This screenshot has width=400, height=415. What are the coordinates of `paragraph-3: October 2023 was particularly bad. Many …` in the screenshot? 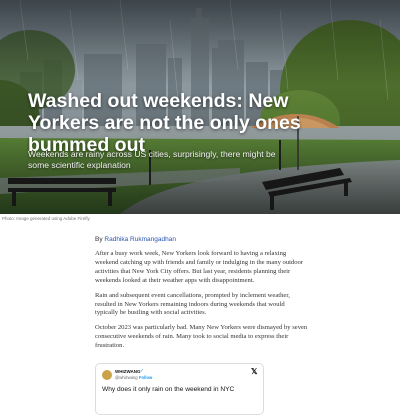 It's located at (201, 337).